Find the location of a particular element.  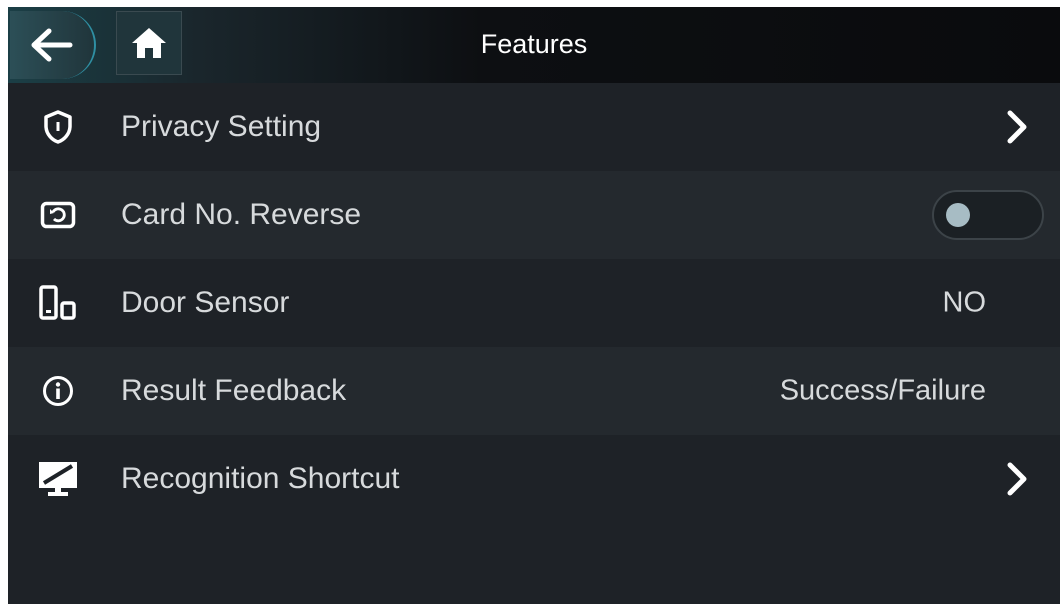

page-title: Features is located at coordinates (534, 44).